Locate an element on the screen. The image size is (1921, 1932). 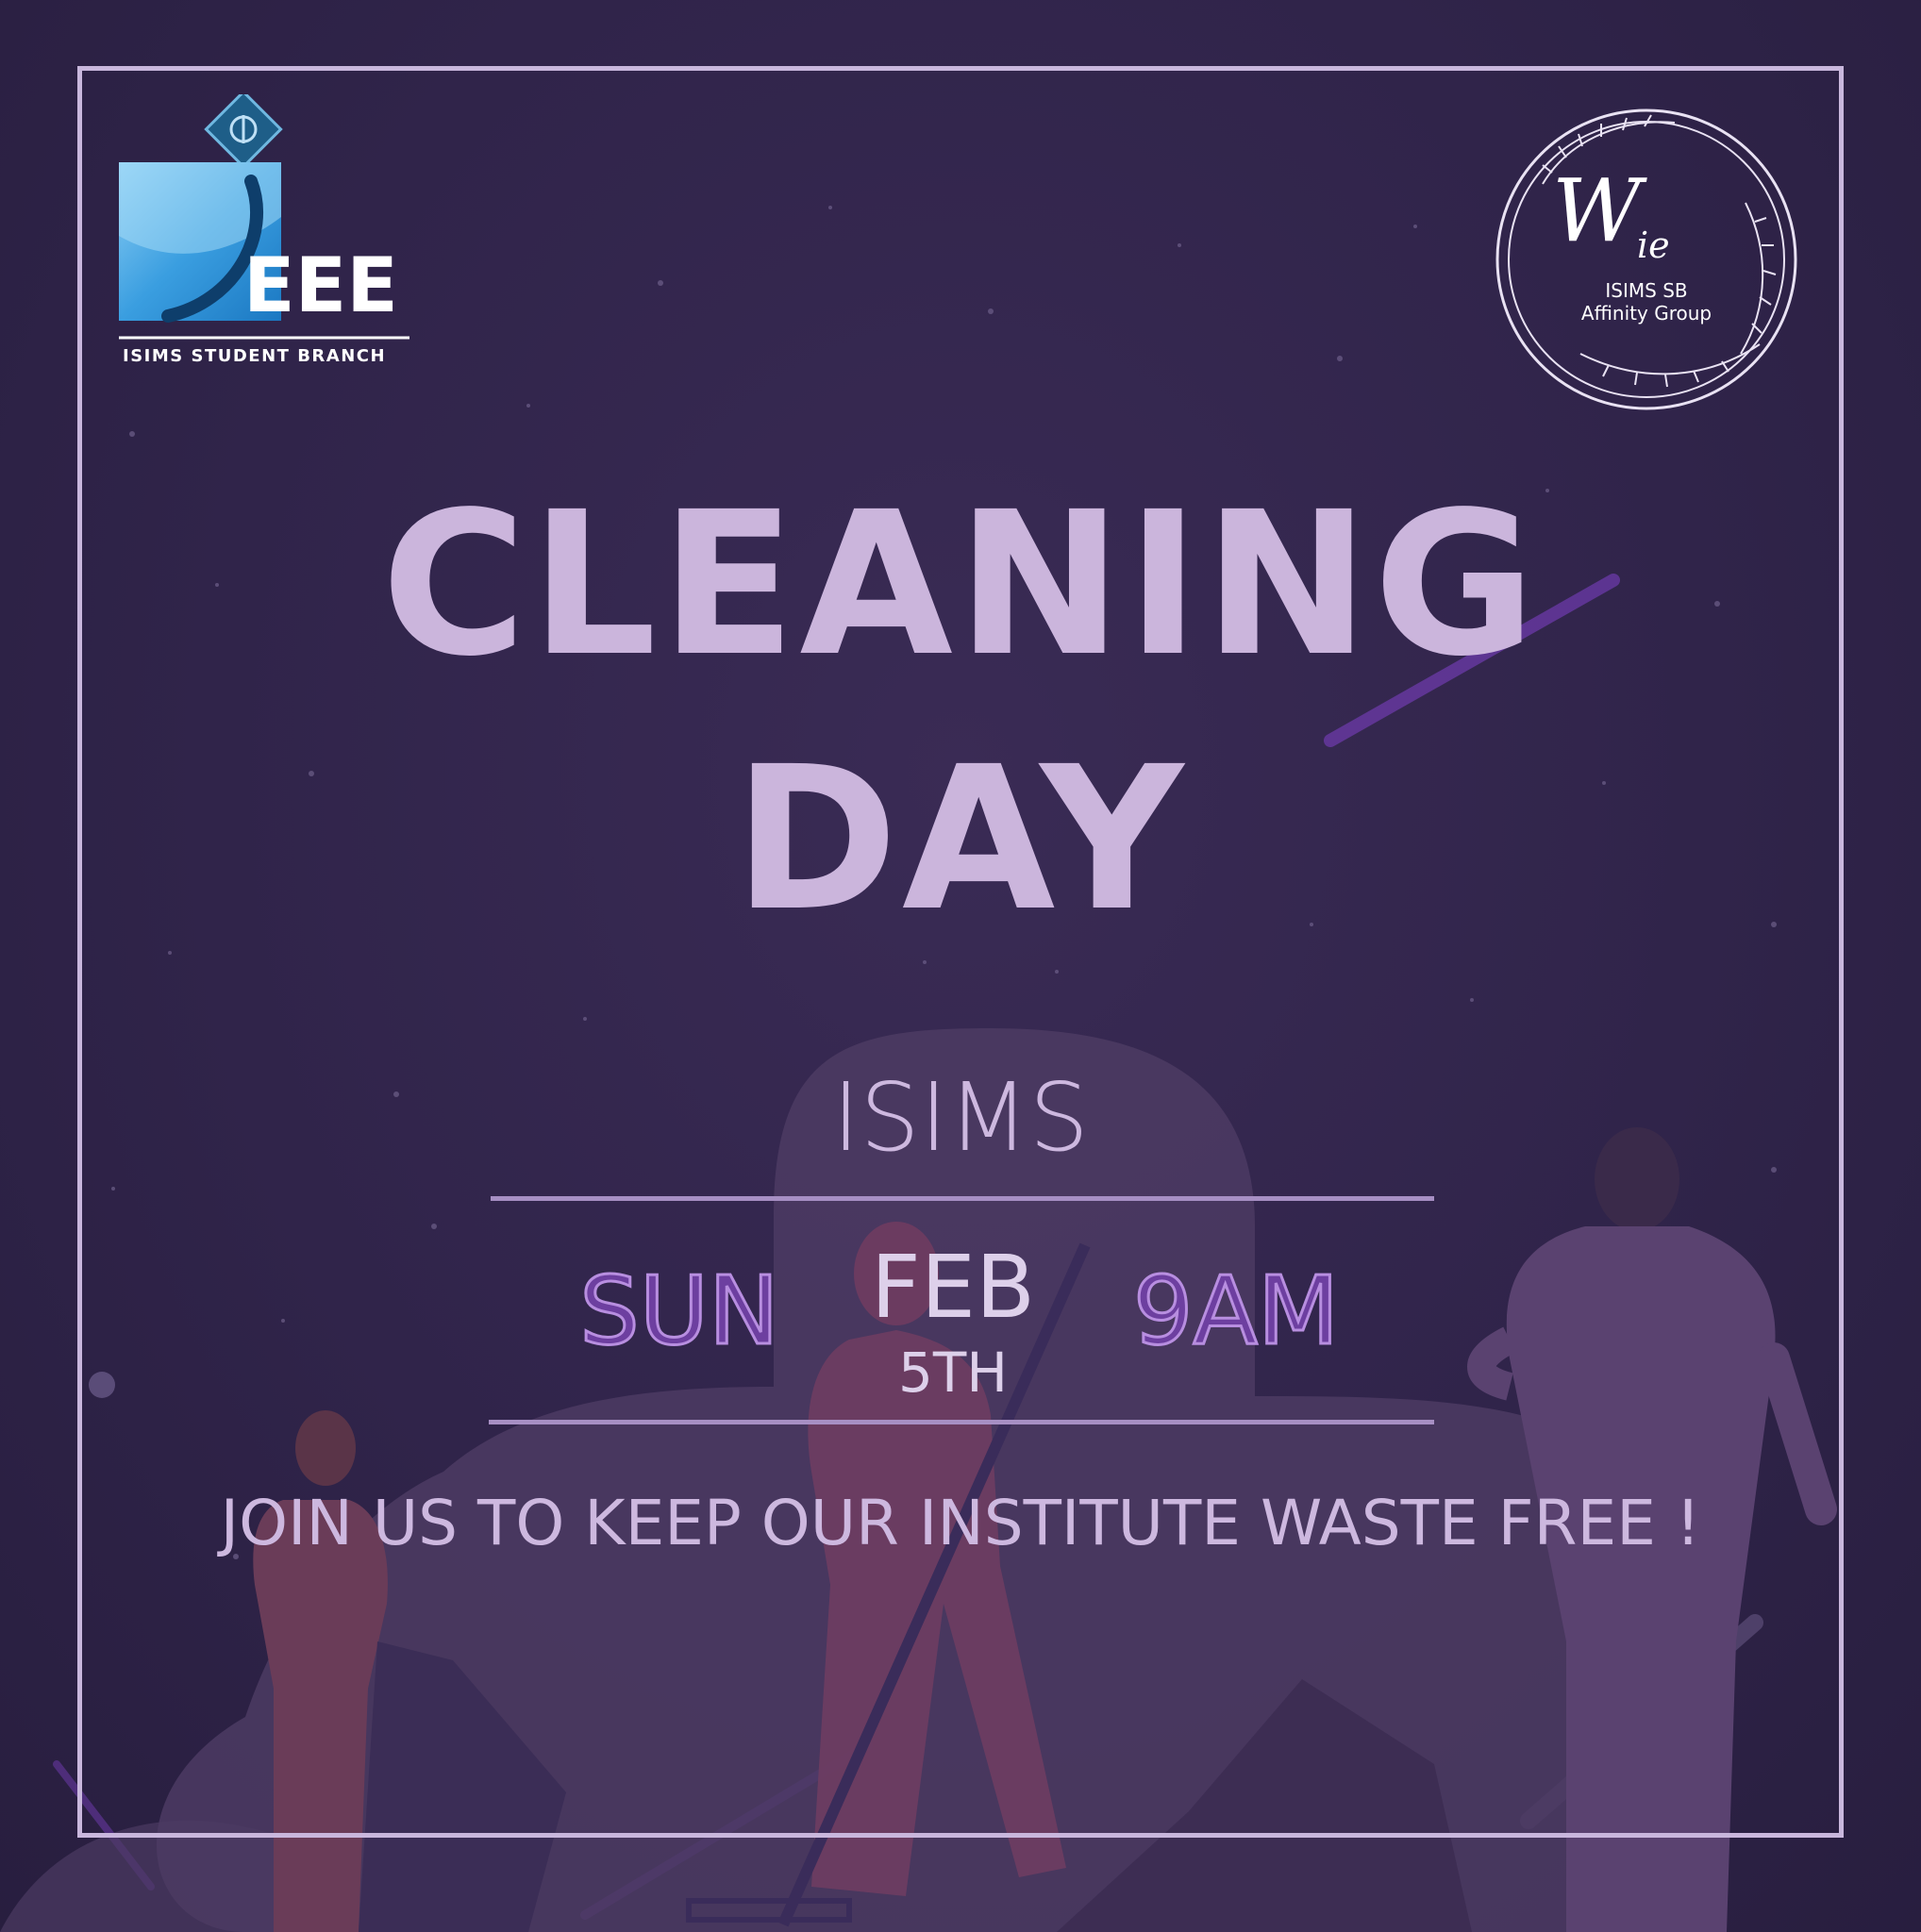
wie-logo-icon: W ie ISIMS SB Affinity Group is located at coordinates (1646, 259).